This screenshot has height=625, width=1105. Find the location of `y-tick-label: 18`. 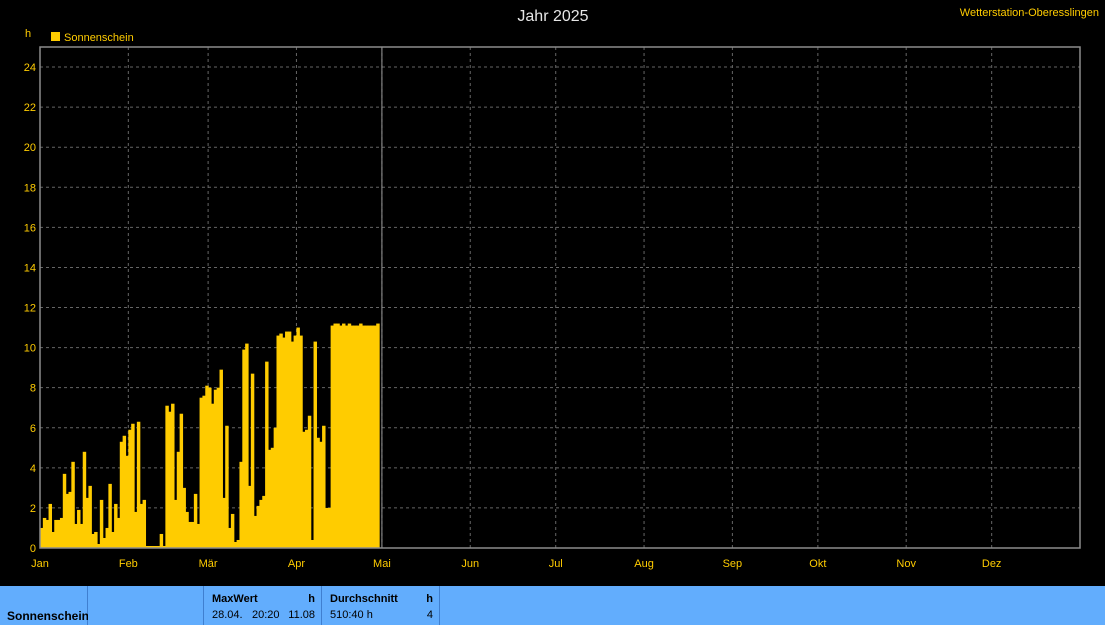

y-tick-label: 18 is located at coordinates (30, 188).